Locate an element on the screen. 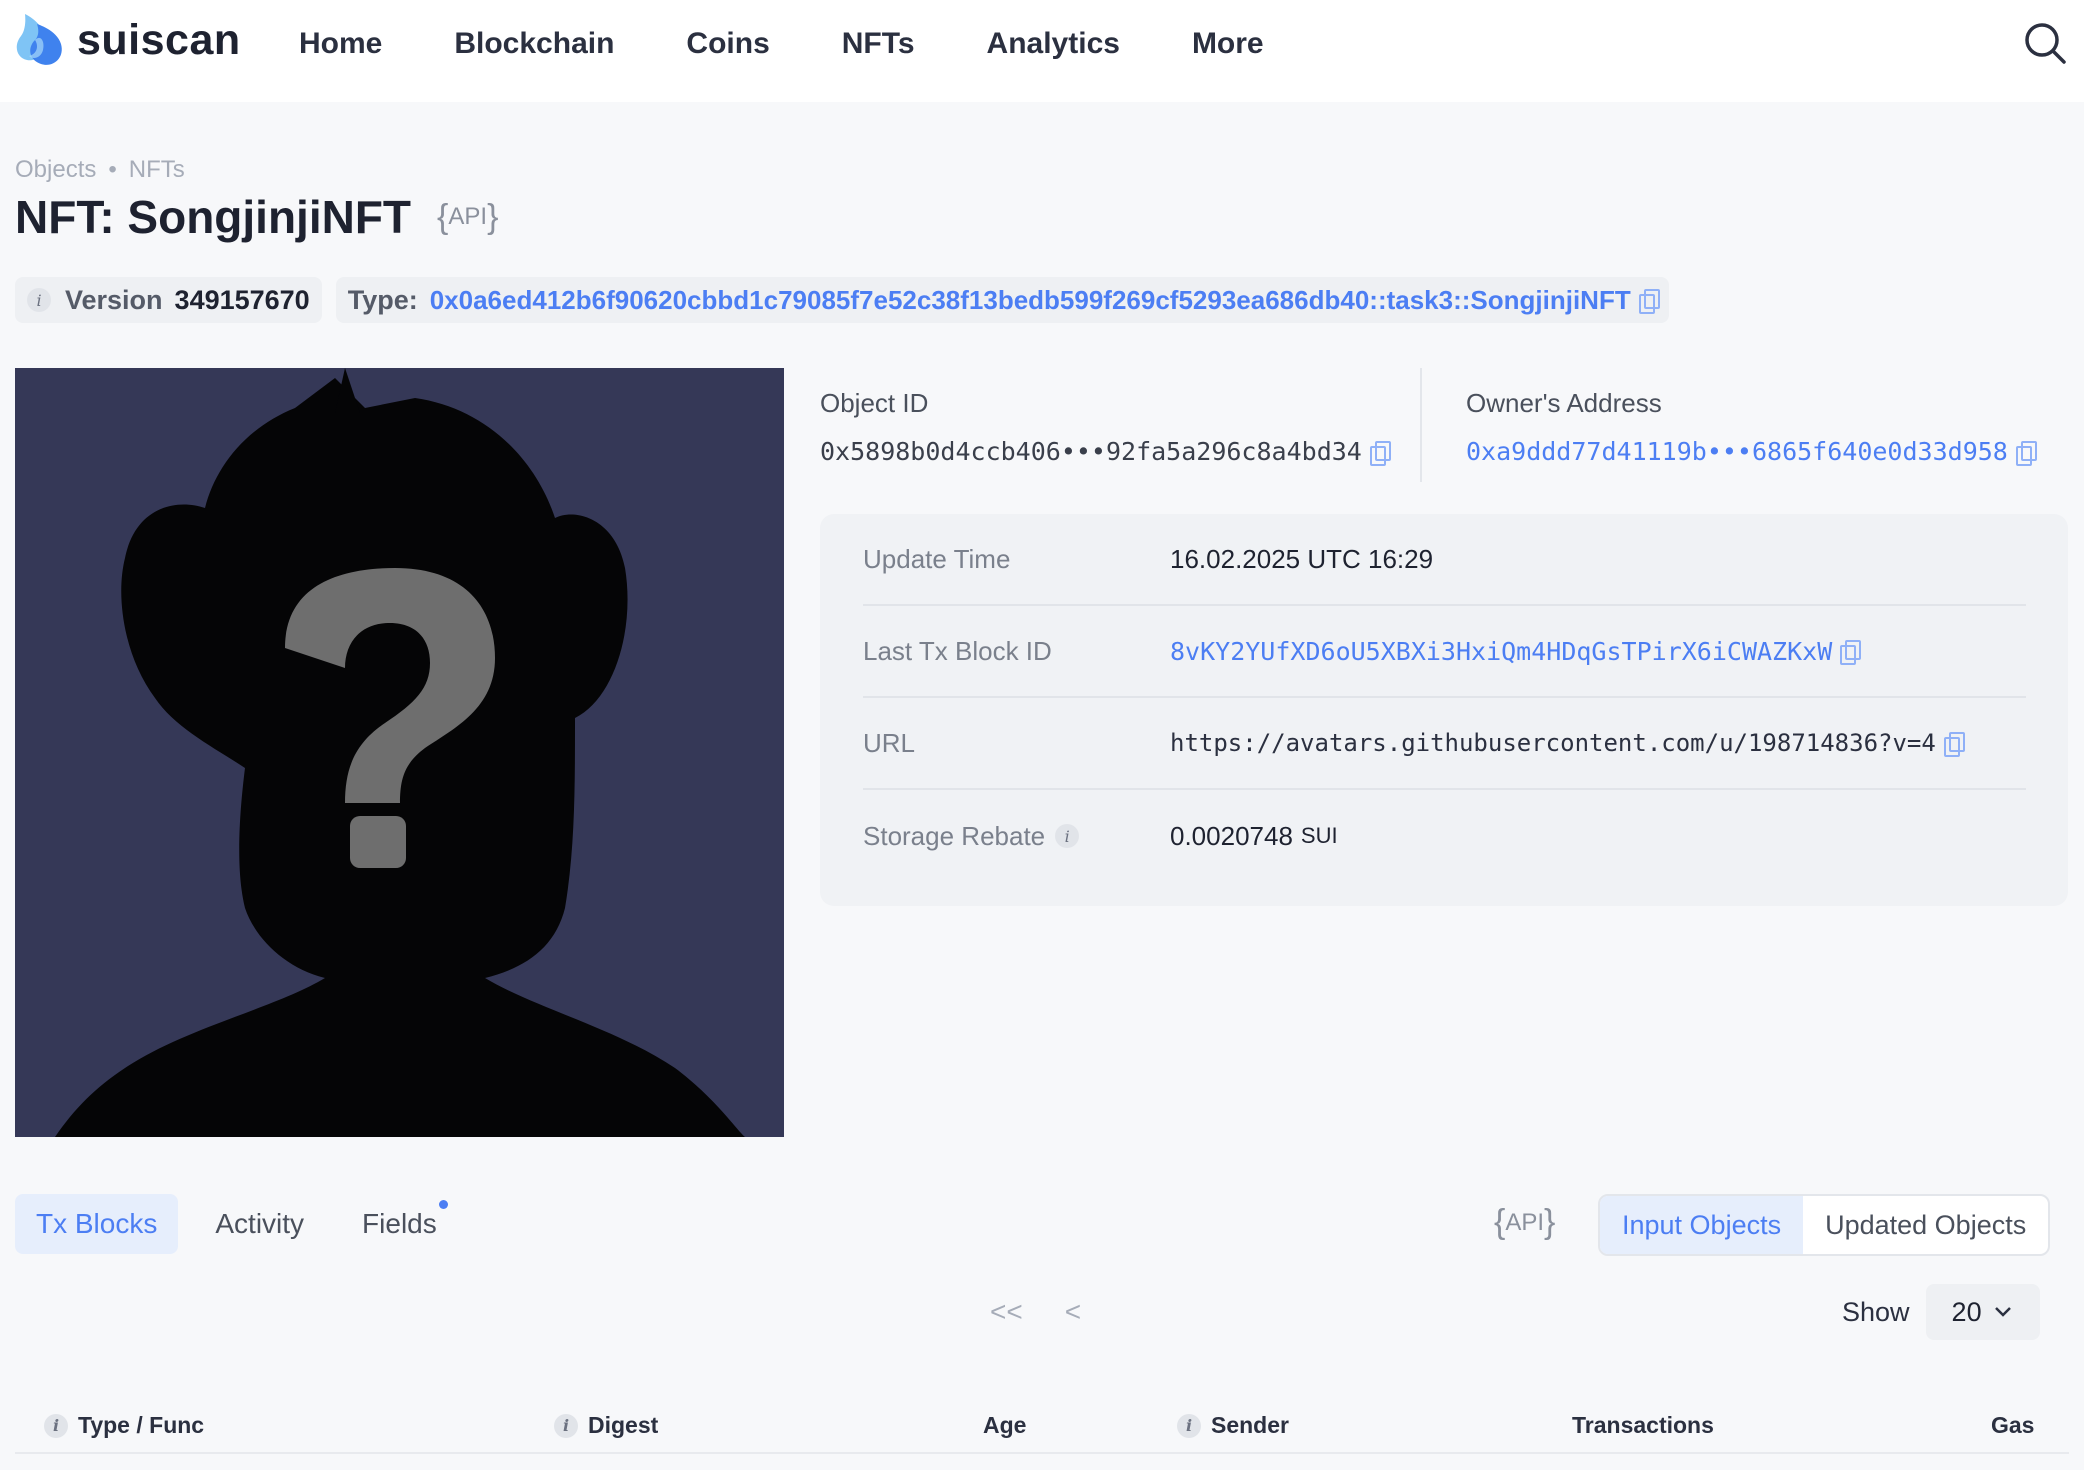  storage-rebate-value: 0.0020748 is located at coordinates (1231, 835).